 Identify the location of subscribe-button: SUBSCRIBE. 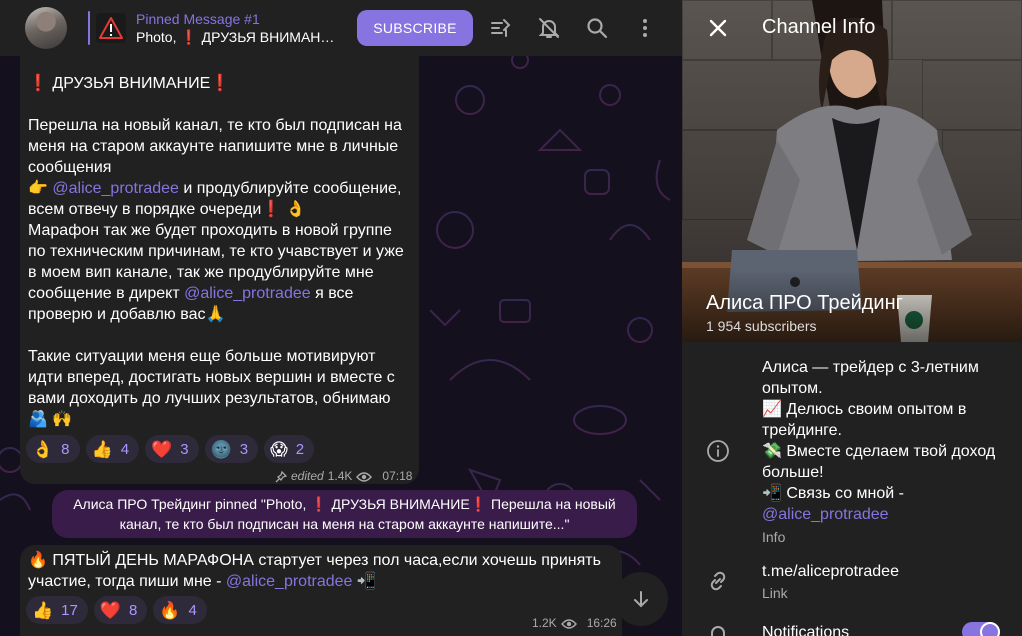
(415, 28).